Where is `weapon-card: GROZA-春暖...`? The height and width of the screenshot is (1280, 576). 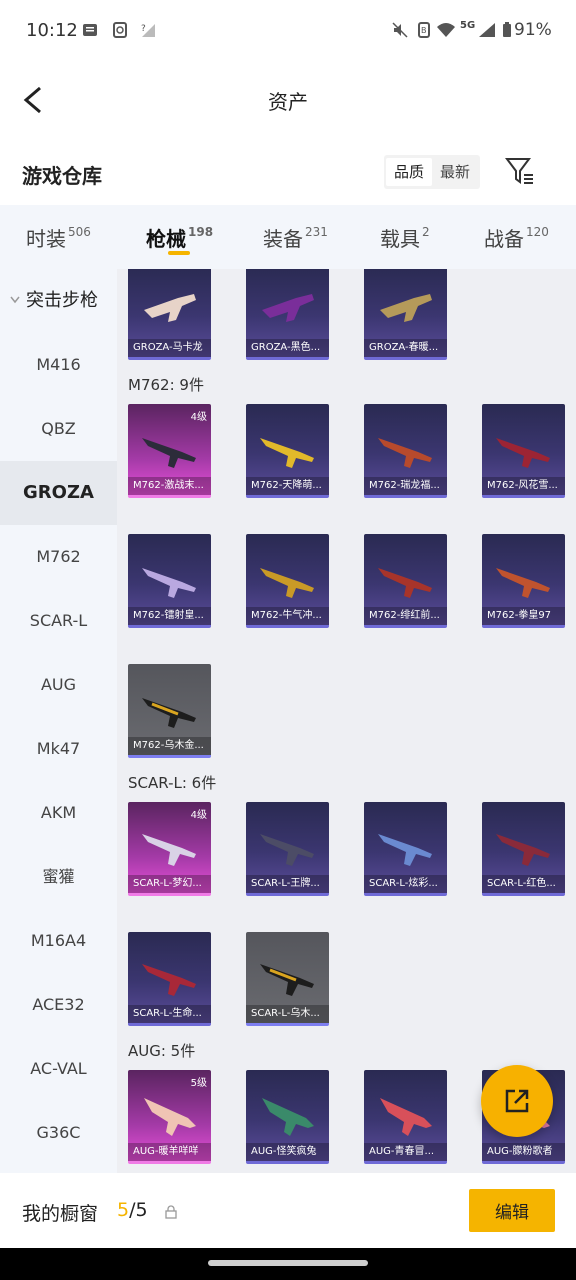
weapon-card: GROZA-春暖... is located at coordinates (405, 314).